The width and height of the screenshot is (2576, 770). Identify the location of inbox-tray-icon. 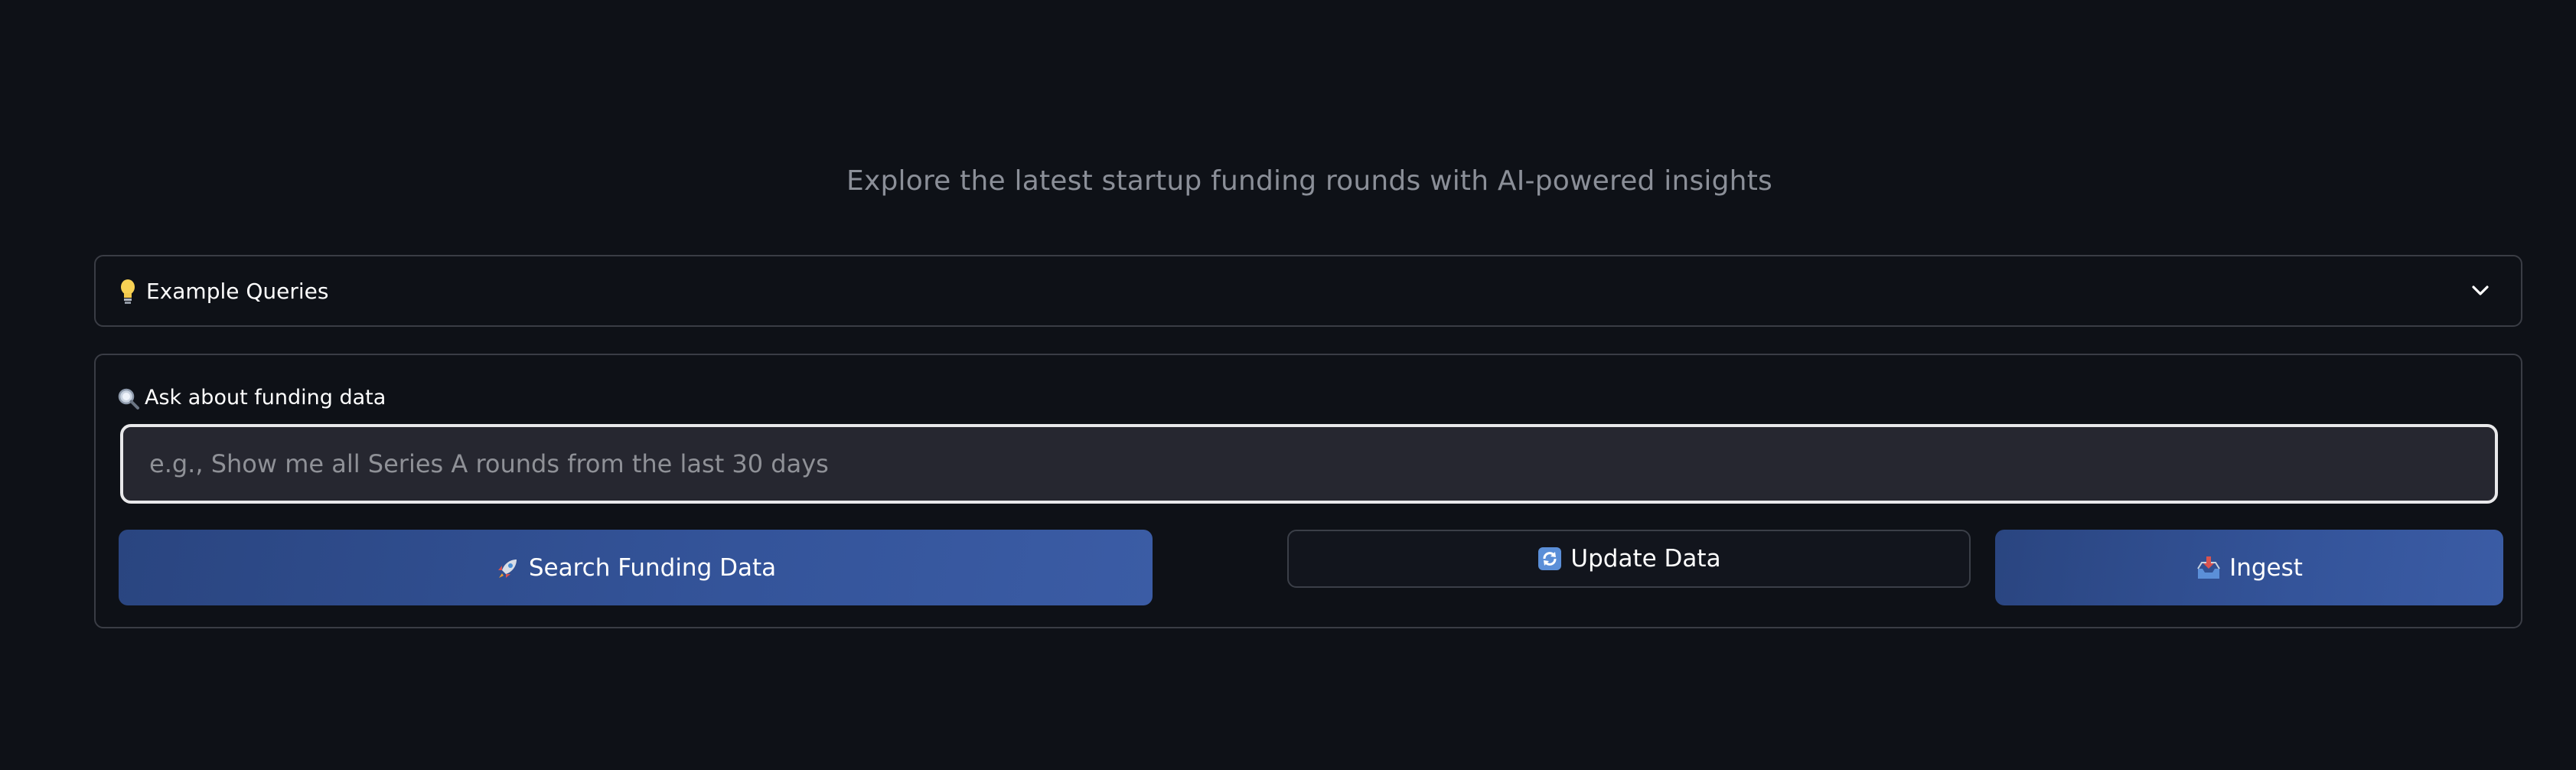
(2208, 568).